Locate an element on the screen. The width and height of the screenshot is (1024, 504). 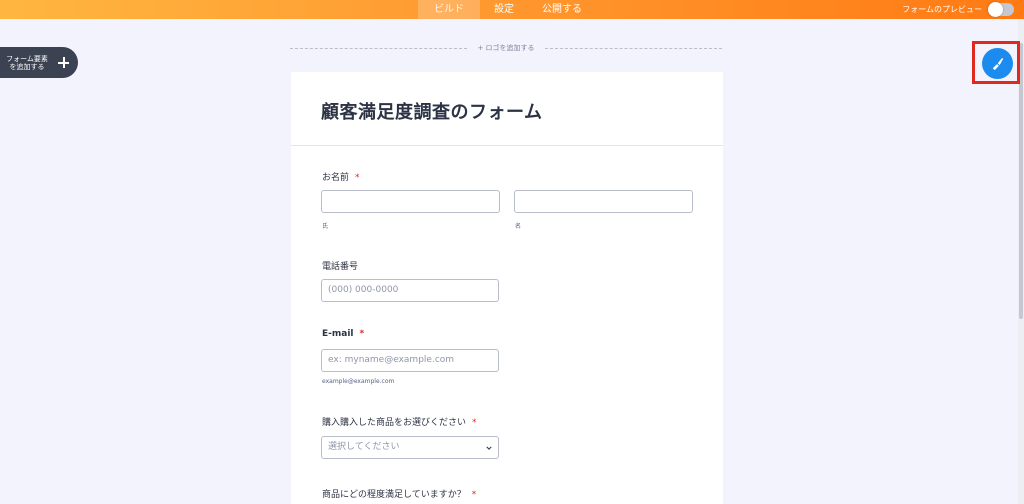
product-select-value: 選択してください is located at coordinates (364, 447).